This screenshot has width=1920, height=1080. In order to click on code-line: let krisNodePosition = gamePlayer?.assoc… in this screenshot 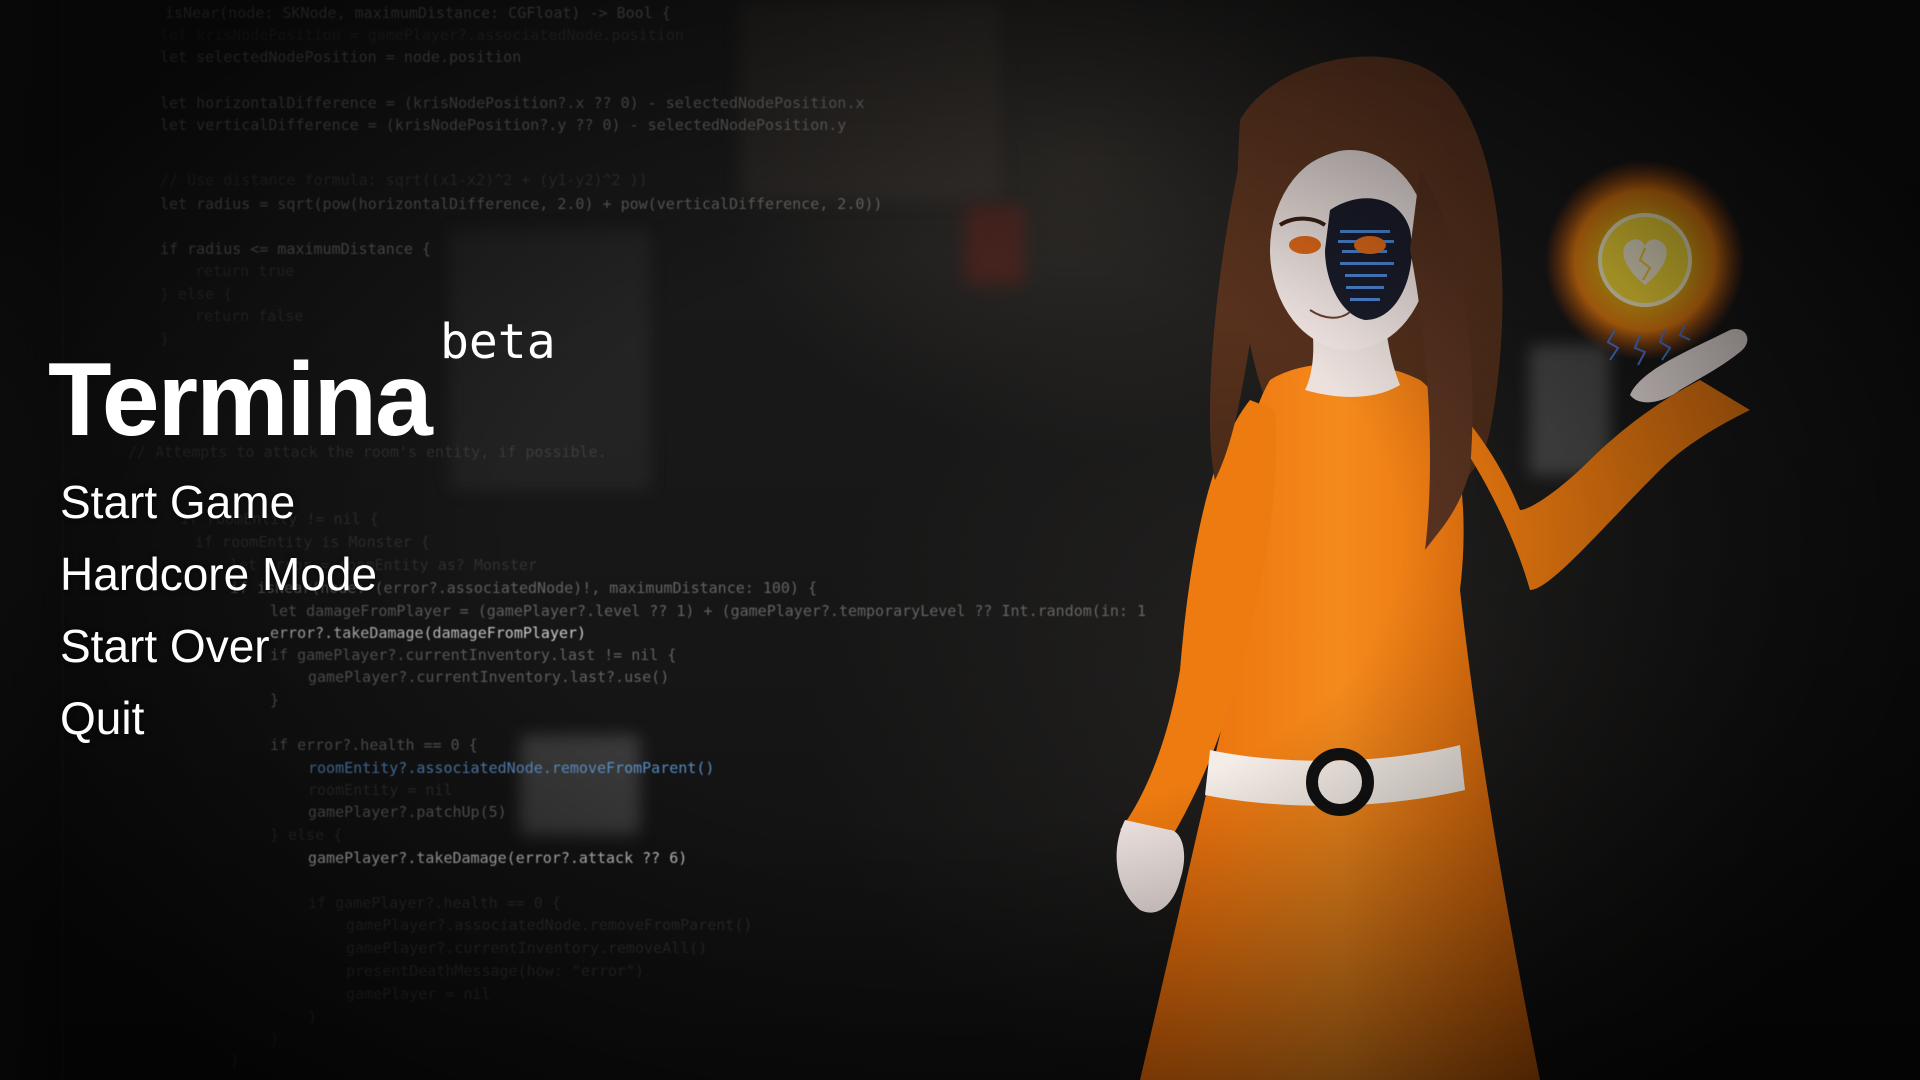, I will do `click(422, 35)`.